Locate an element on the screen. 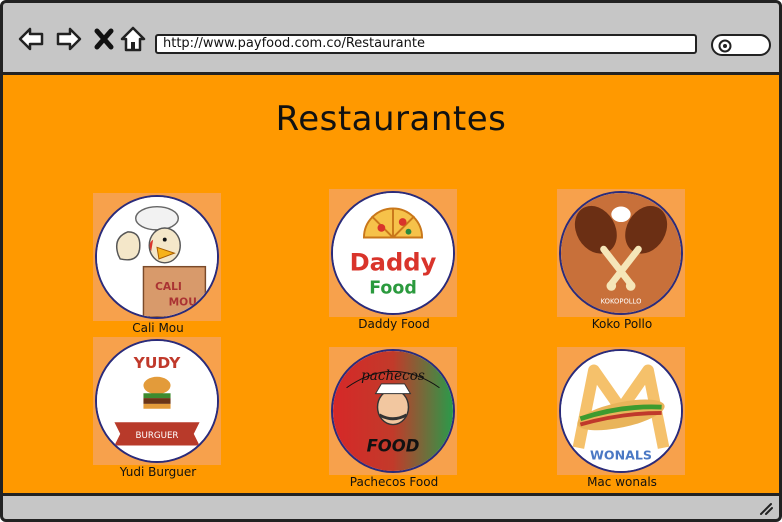 The height and width of the screenshot is (522, 782). search-icon is located at coordinates (725, 46).